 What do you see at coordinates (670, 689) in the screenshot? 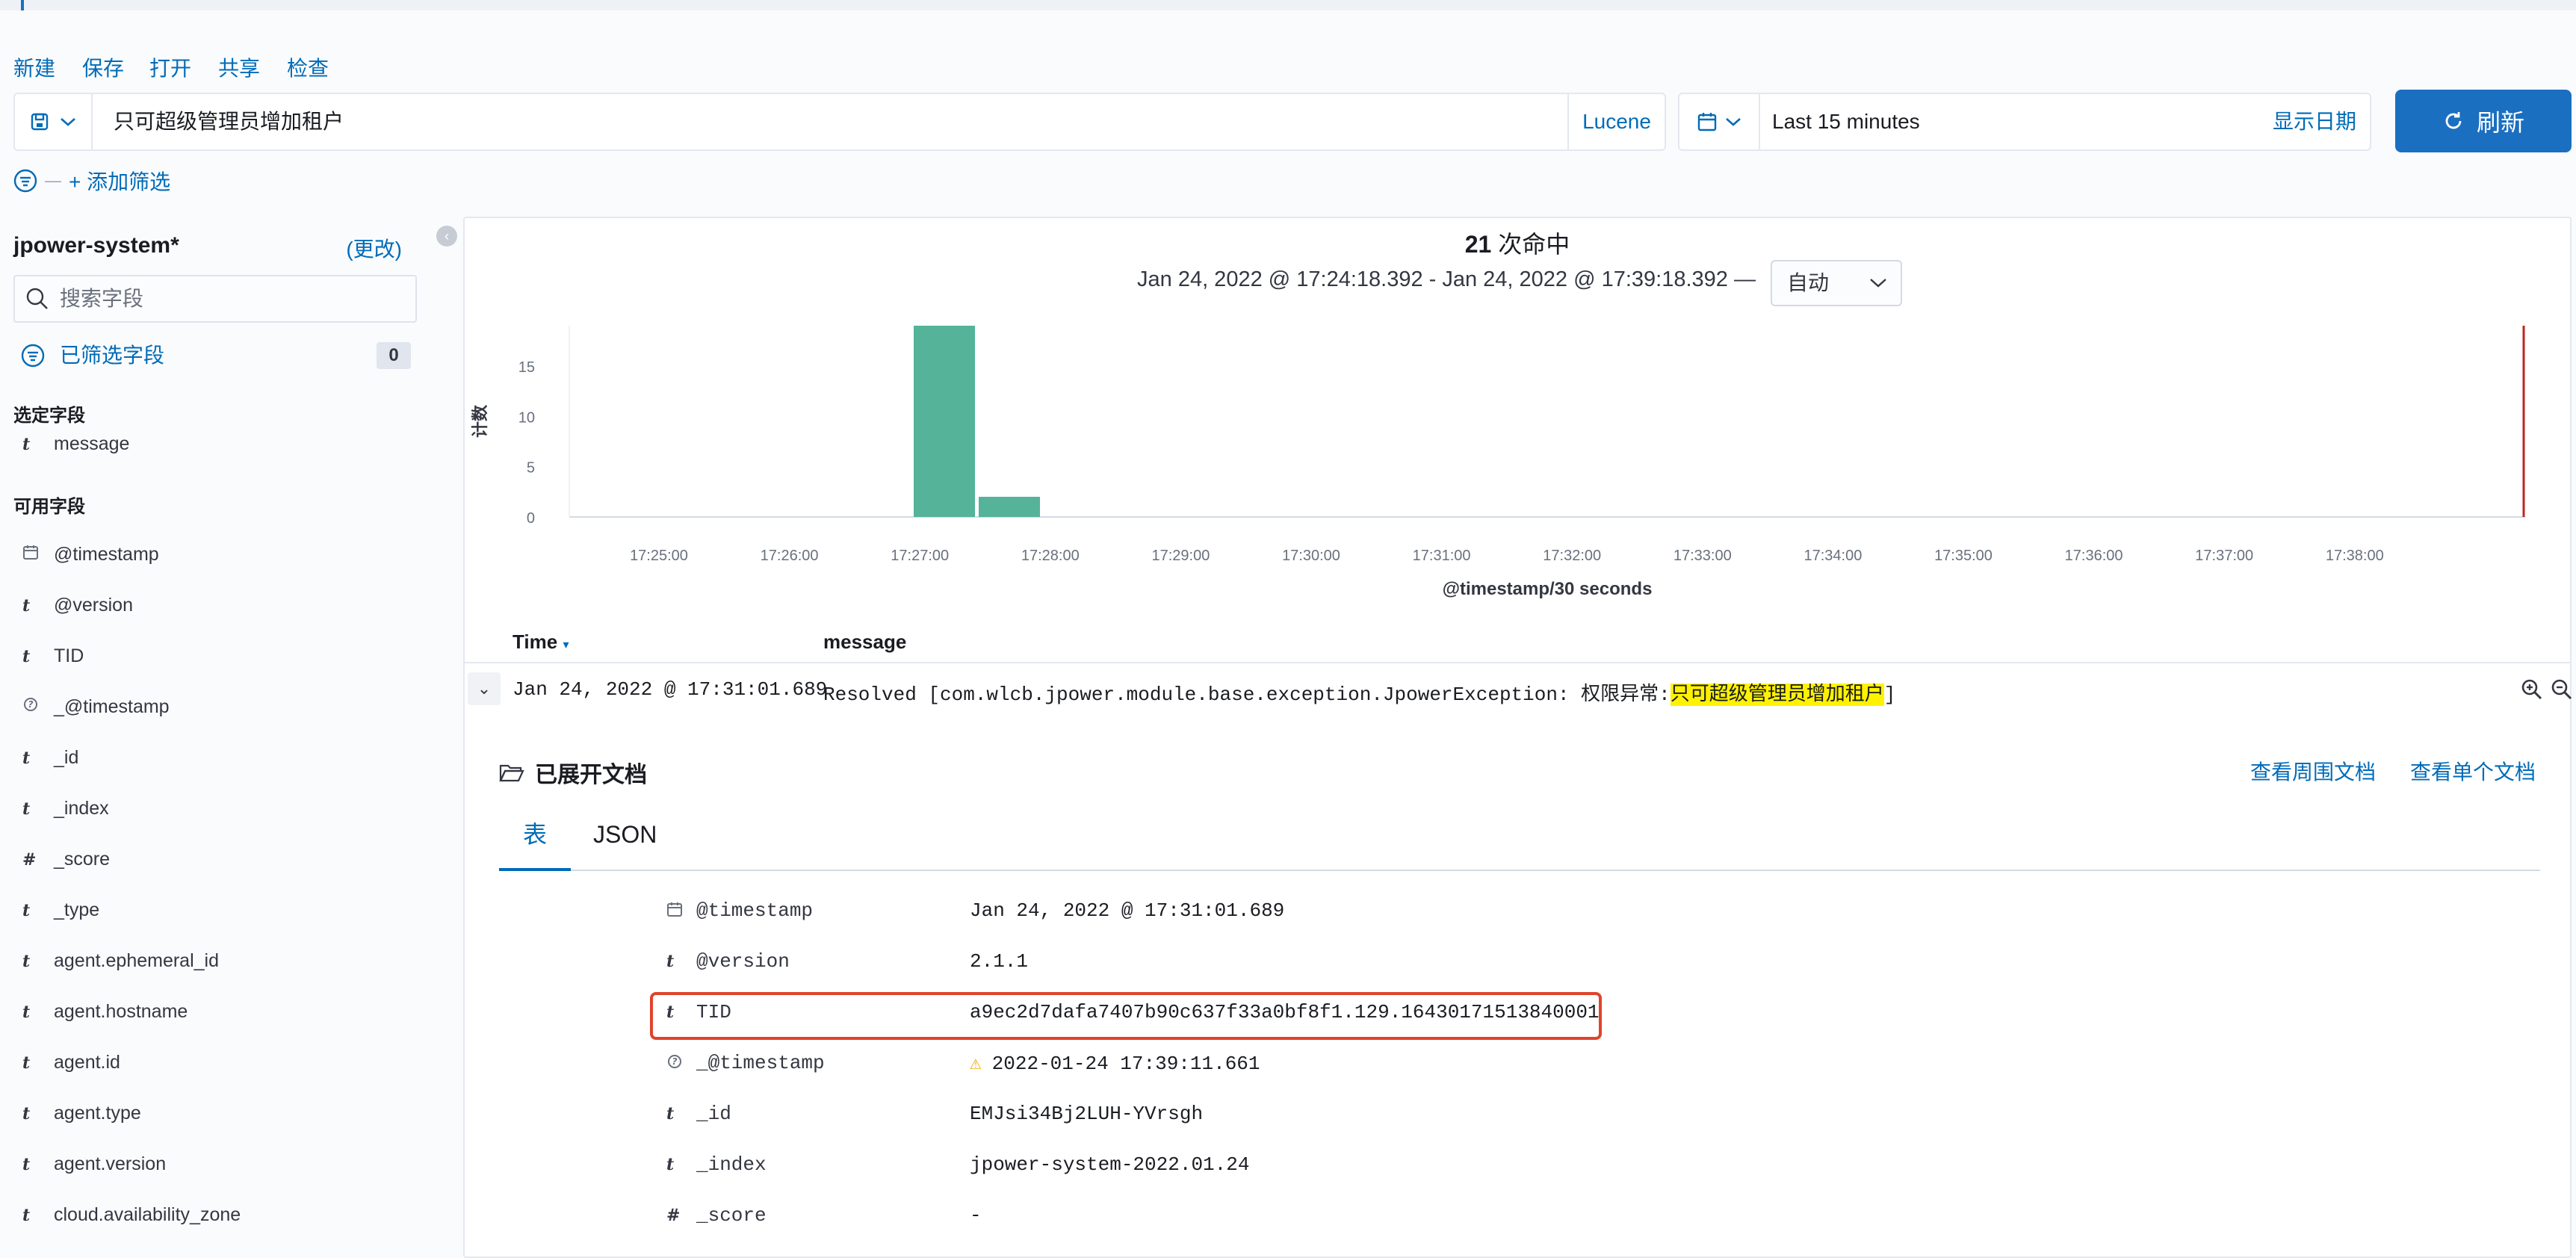
I see `row-time-cell: Jan 24, 2022 @ 17:31:01.689` at bounding box center [670, 689].